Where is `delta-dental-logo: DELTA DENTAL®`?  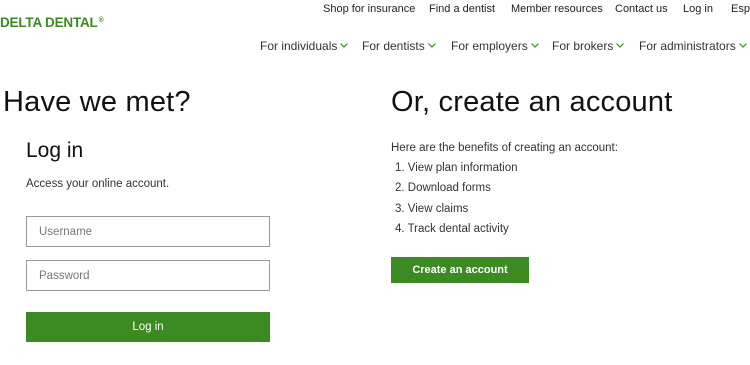
delta-dental-logo: DELTA DENTAL® is located at coordinates (52, 22).